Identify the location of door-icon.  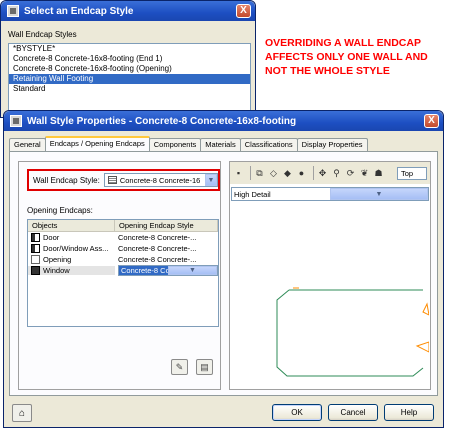
(35, 237).